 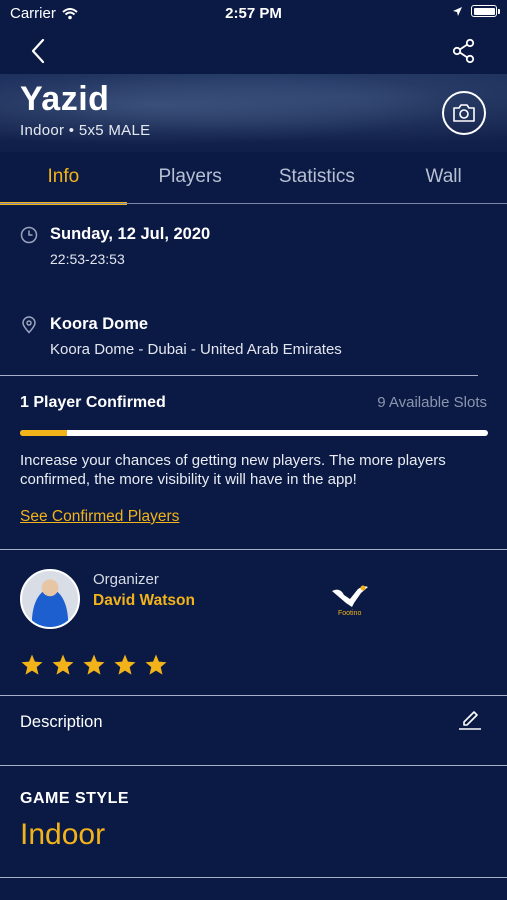 What do you see at coordinates (485, 11) in the screenshot?
I see `battery-icon` at bounding box center [485, 11].